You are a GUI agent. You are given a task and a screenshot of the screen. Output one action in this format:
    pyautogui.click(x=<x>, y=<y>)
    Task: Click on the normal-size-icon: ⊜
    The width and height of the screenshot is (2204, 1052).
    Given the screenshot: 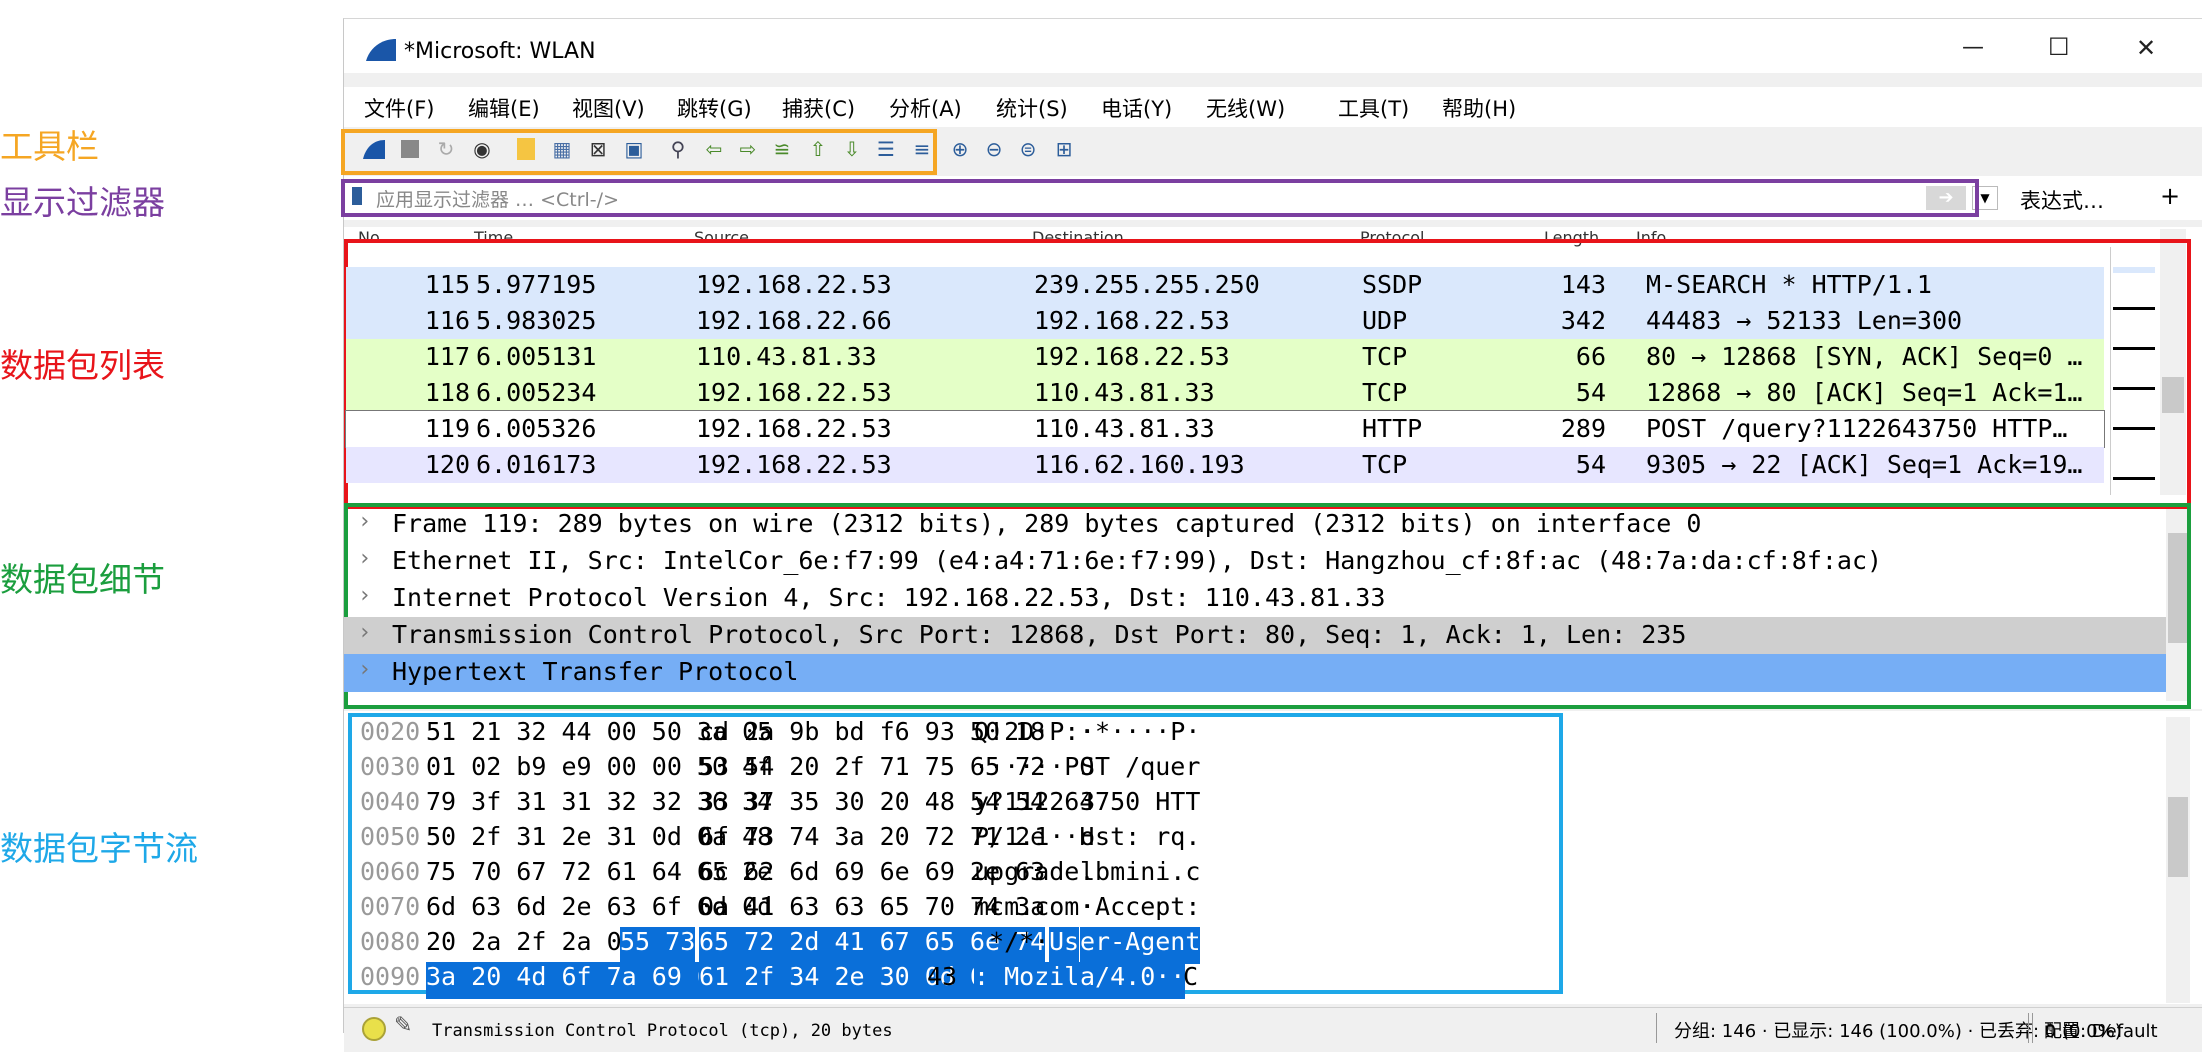 What is the action you would take?
    pyautogui.click(x=1028, y=149)
    